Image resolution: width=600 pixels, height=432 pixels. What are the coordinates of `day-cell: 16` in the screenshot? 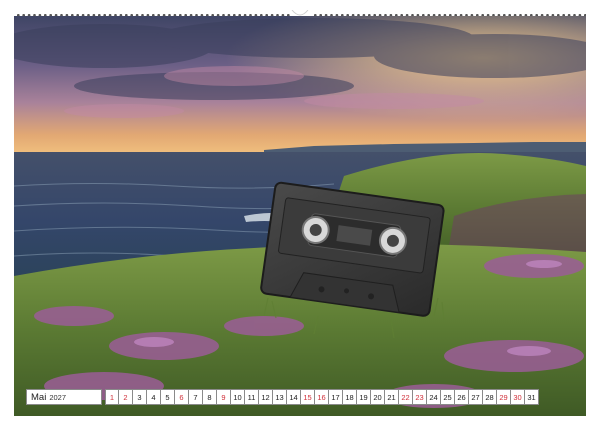 It's located at (322, 397).